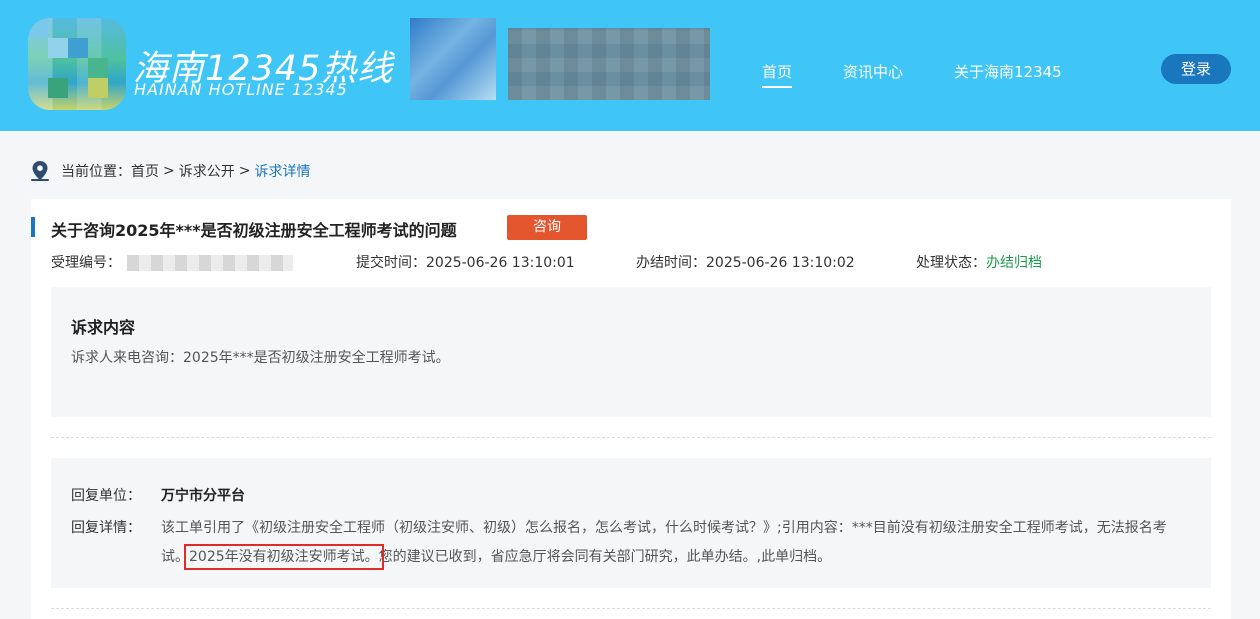  What do you see at coordinates (33, 227) in the screenshot?
I see `title-accent-bar` at bounding box center [33, 227].